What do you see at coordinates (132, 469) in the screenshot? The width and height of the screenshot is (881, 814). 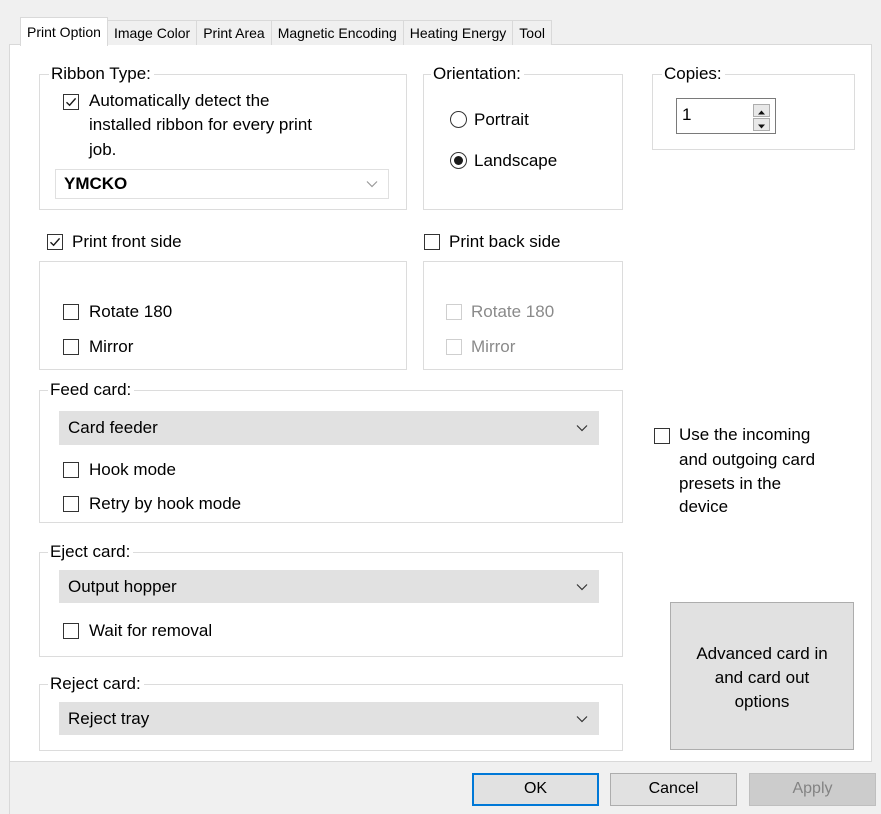 I see `hook-mode-label: Hook mode` at bounding box center [132, 469].